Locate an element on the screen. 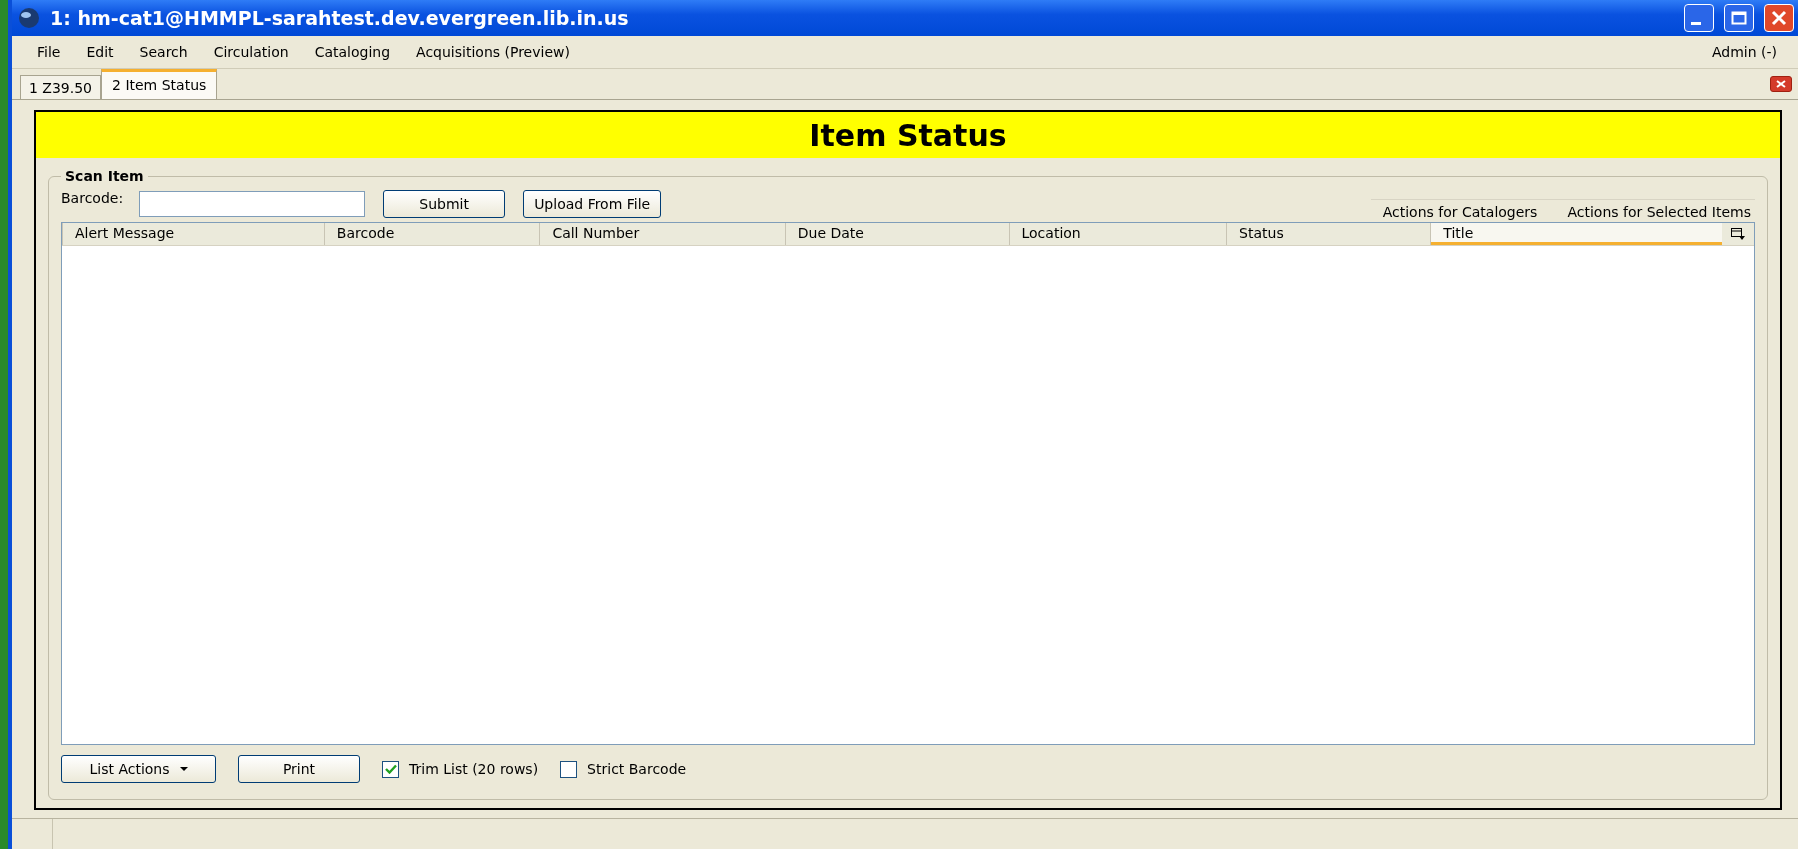  maximize-button is located at coordinates (1739, 18).